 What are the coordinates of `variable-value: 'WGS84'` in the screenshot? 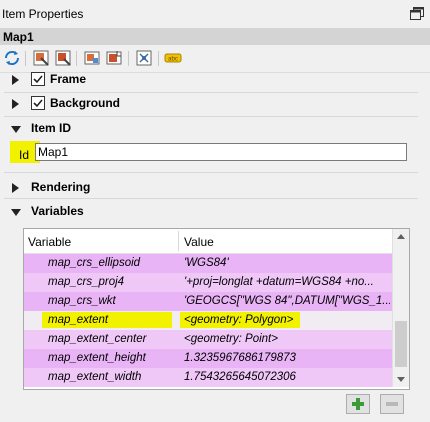 It's located at (206, 263).